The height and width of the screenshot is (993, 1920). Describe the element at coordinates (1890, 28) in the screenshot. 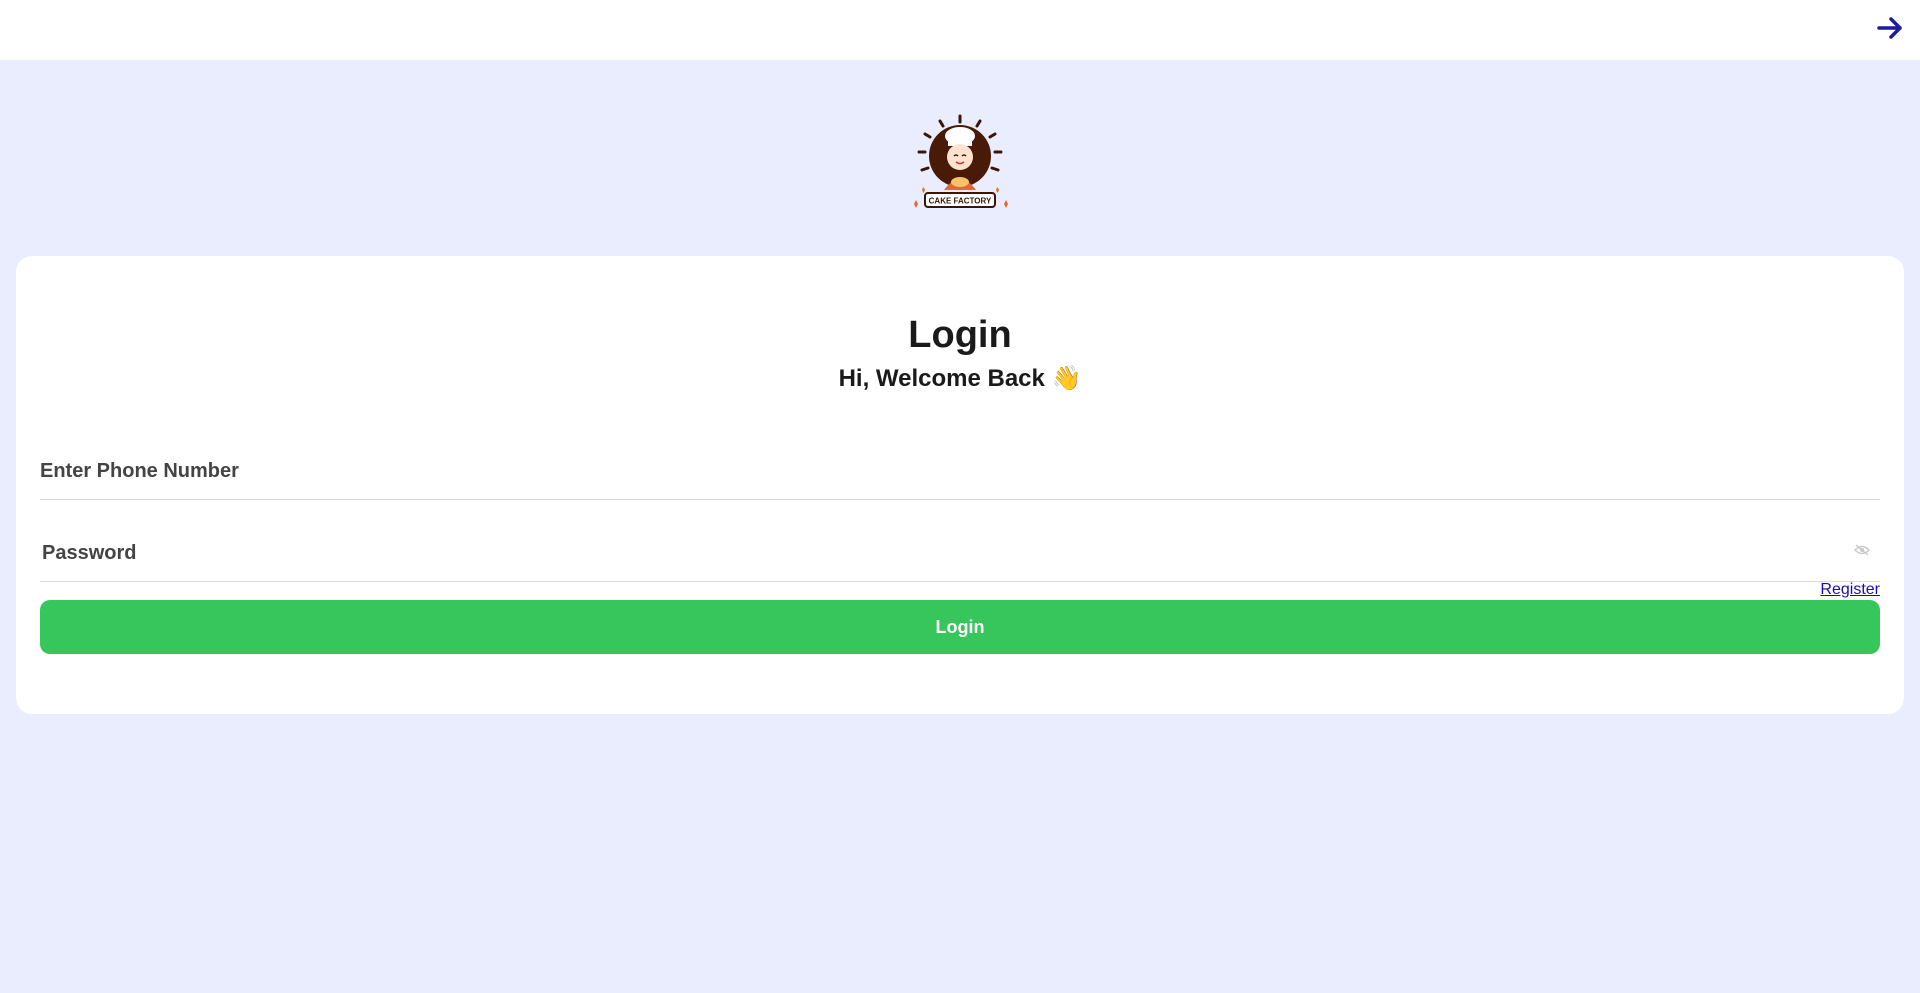

I see `arrow-right-icon` at that location.